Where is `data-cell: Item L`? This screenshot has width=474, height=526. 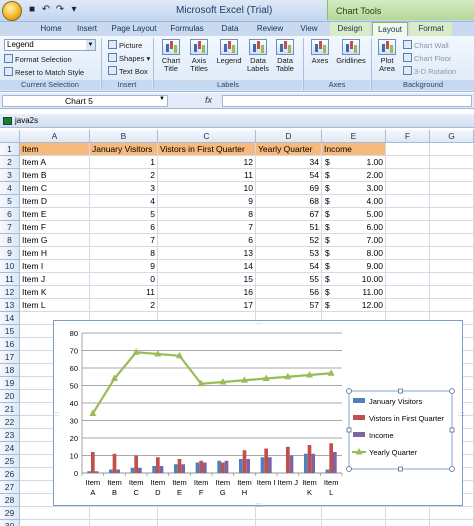 data-cell: Item L is located at coordinates (55, 305).